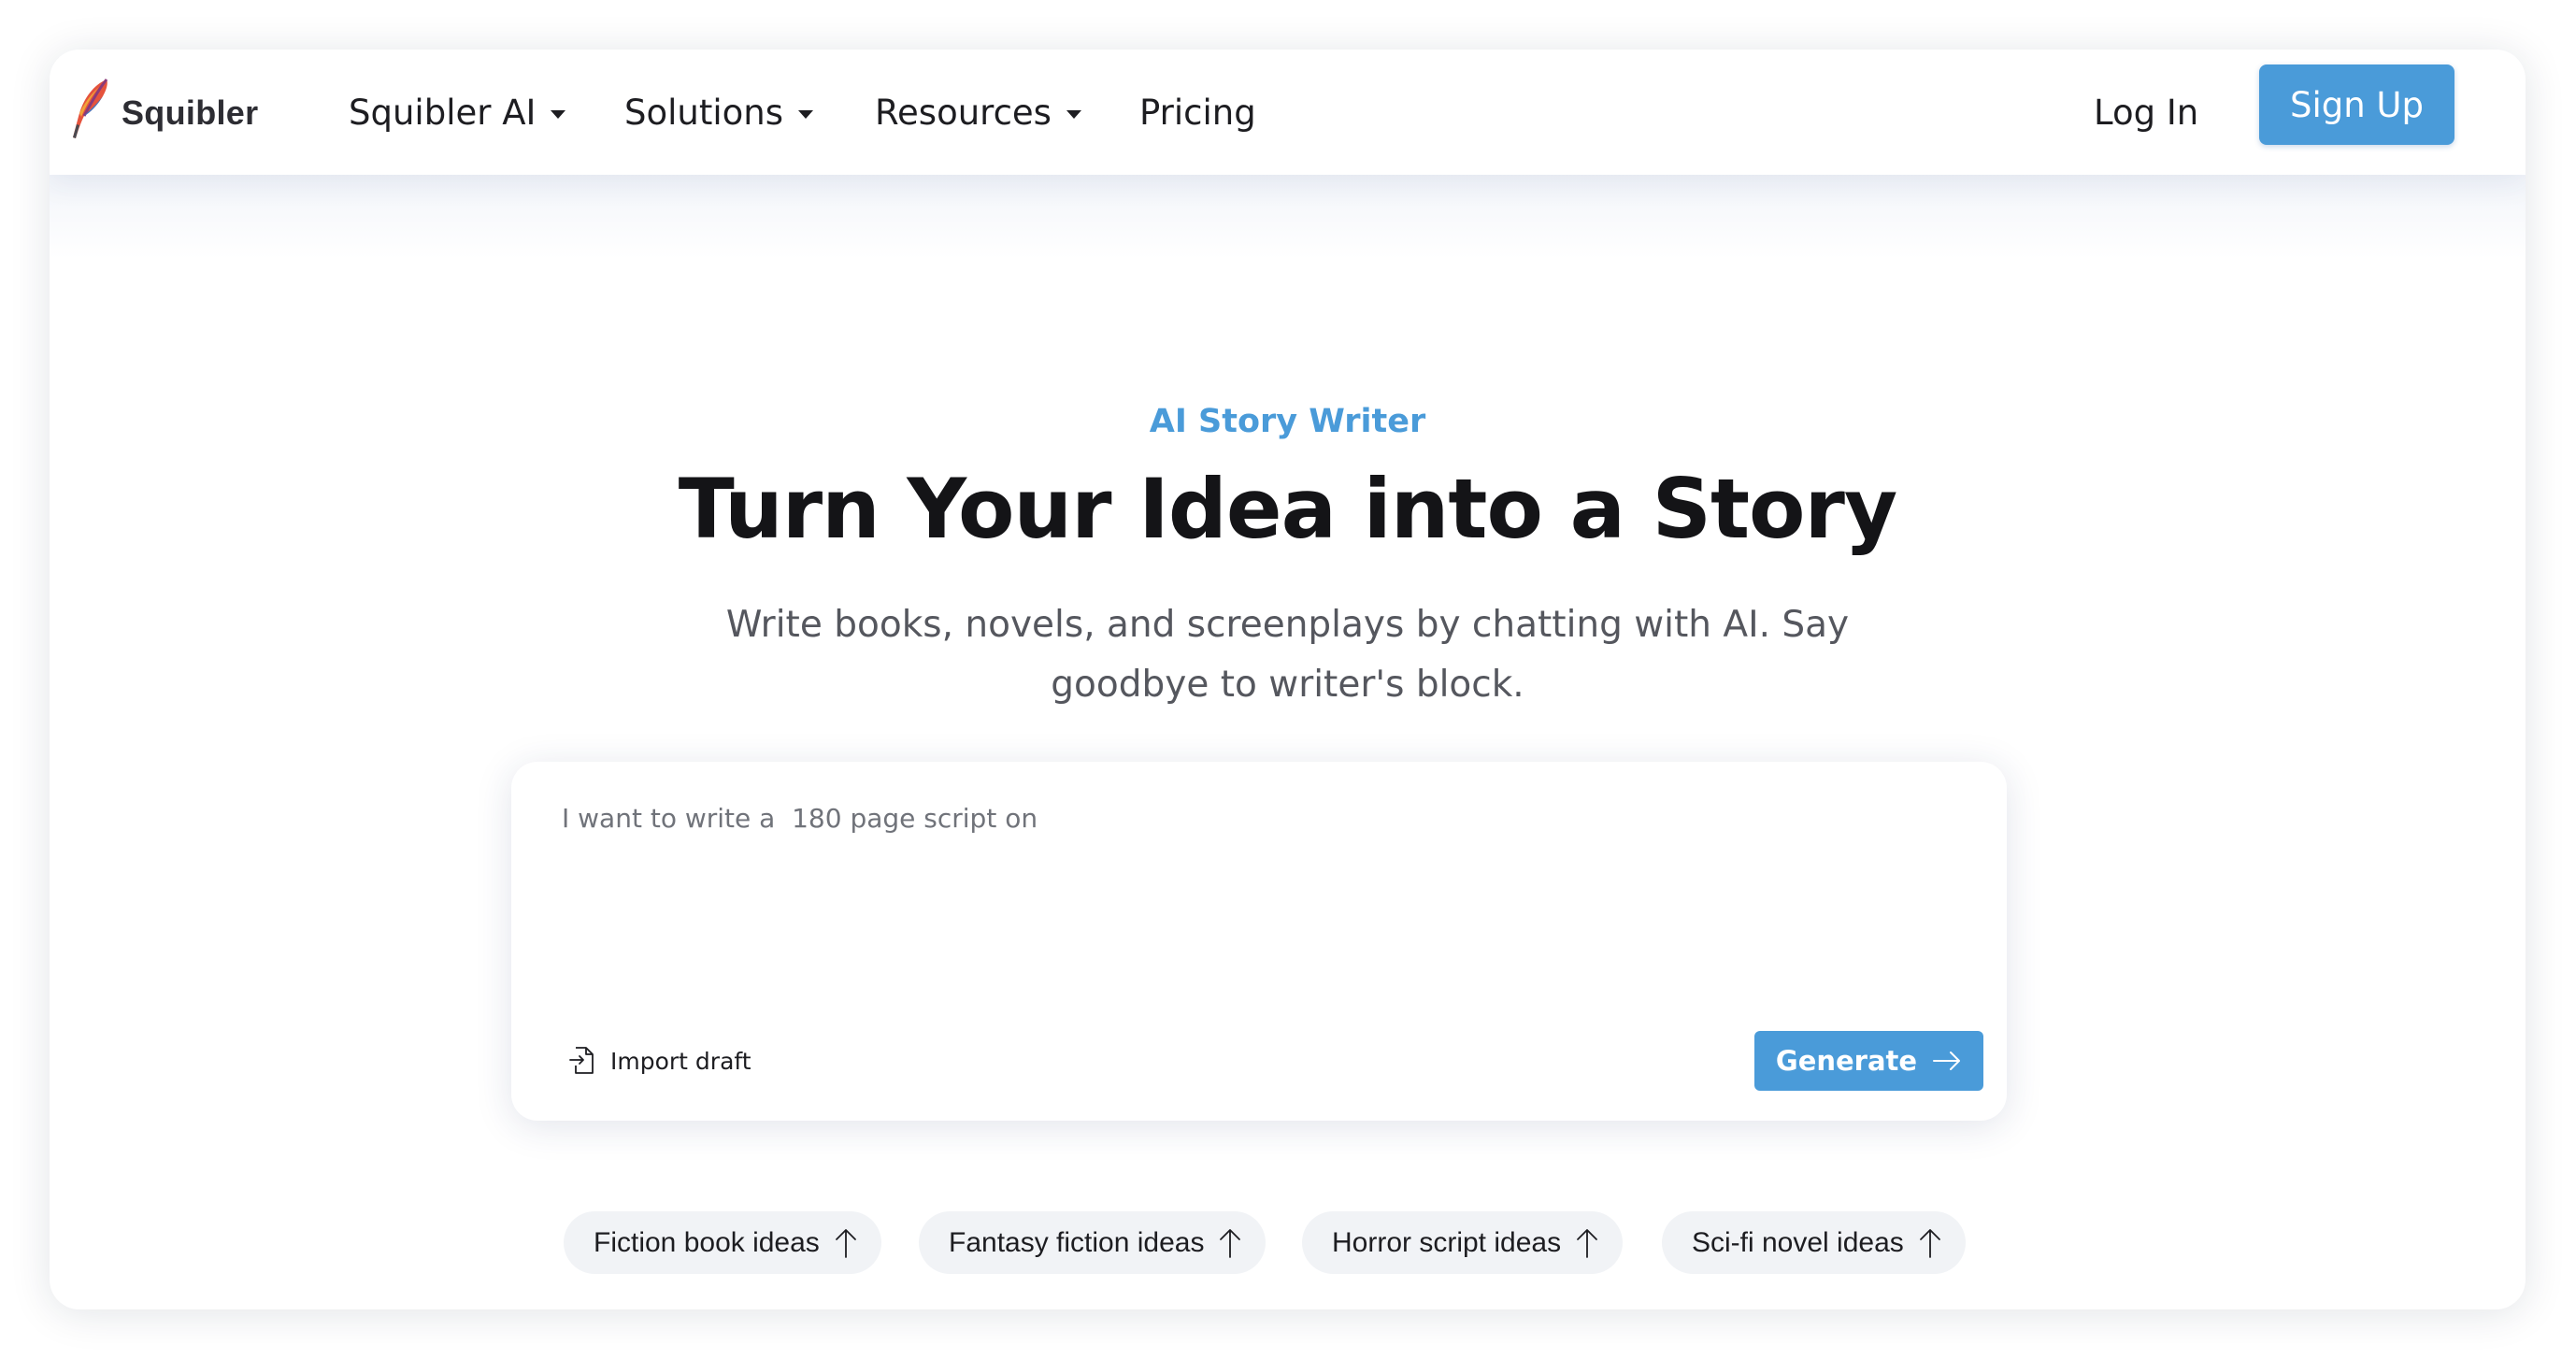 The image size is (2576, 1359). Describe the element at coordinates (443, 112) in the screenshot. I see `nav-label: Squibler AI` at that location.